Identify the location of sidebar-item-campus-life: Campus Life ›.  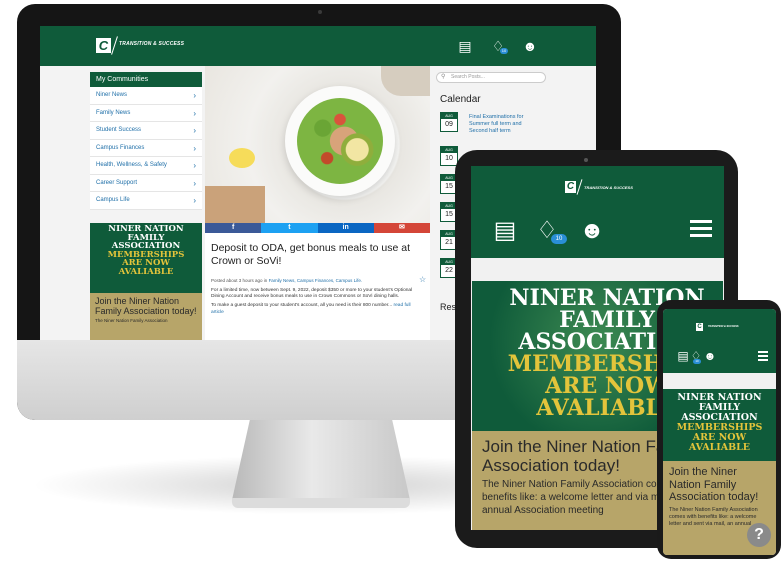
(146, 201).